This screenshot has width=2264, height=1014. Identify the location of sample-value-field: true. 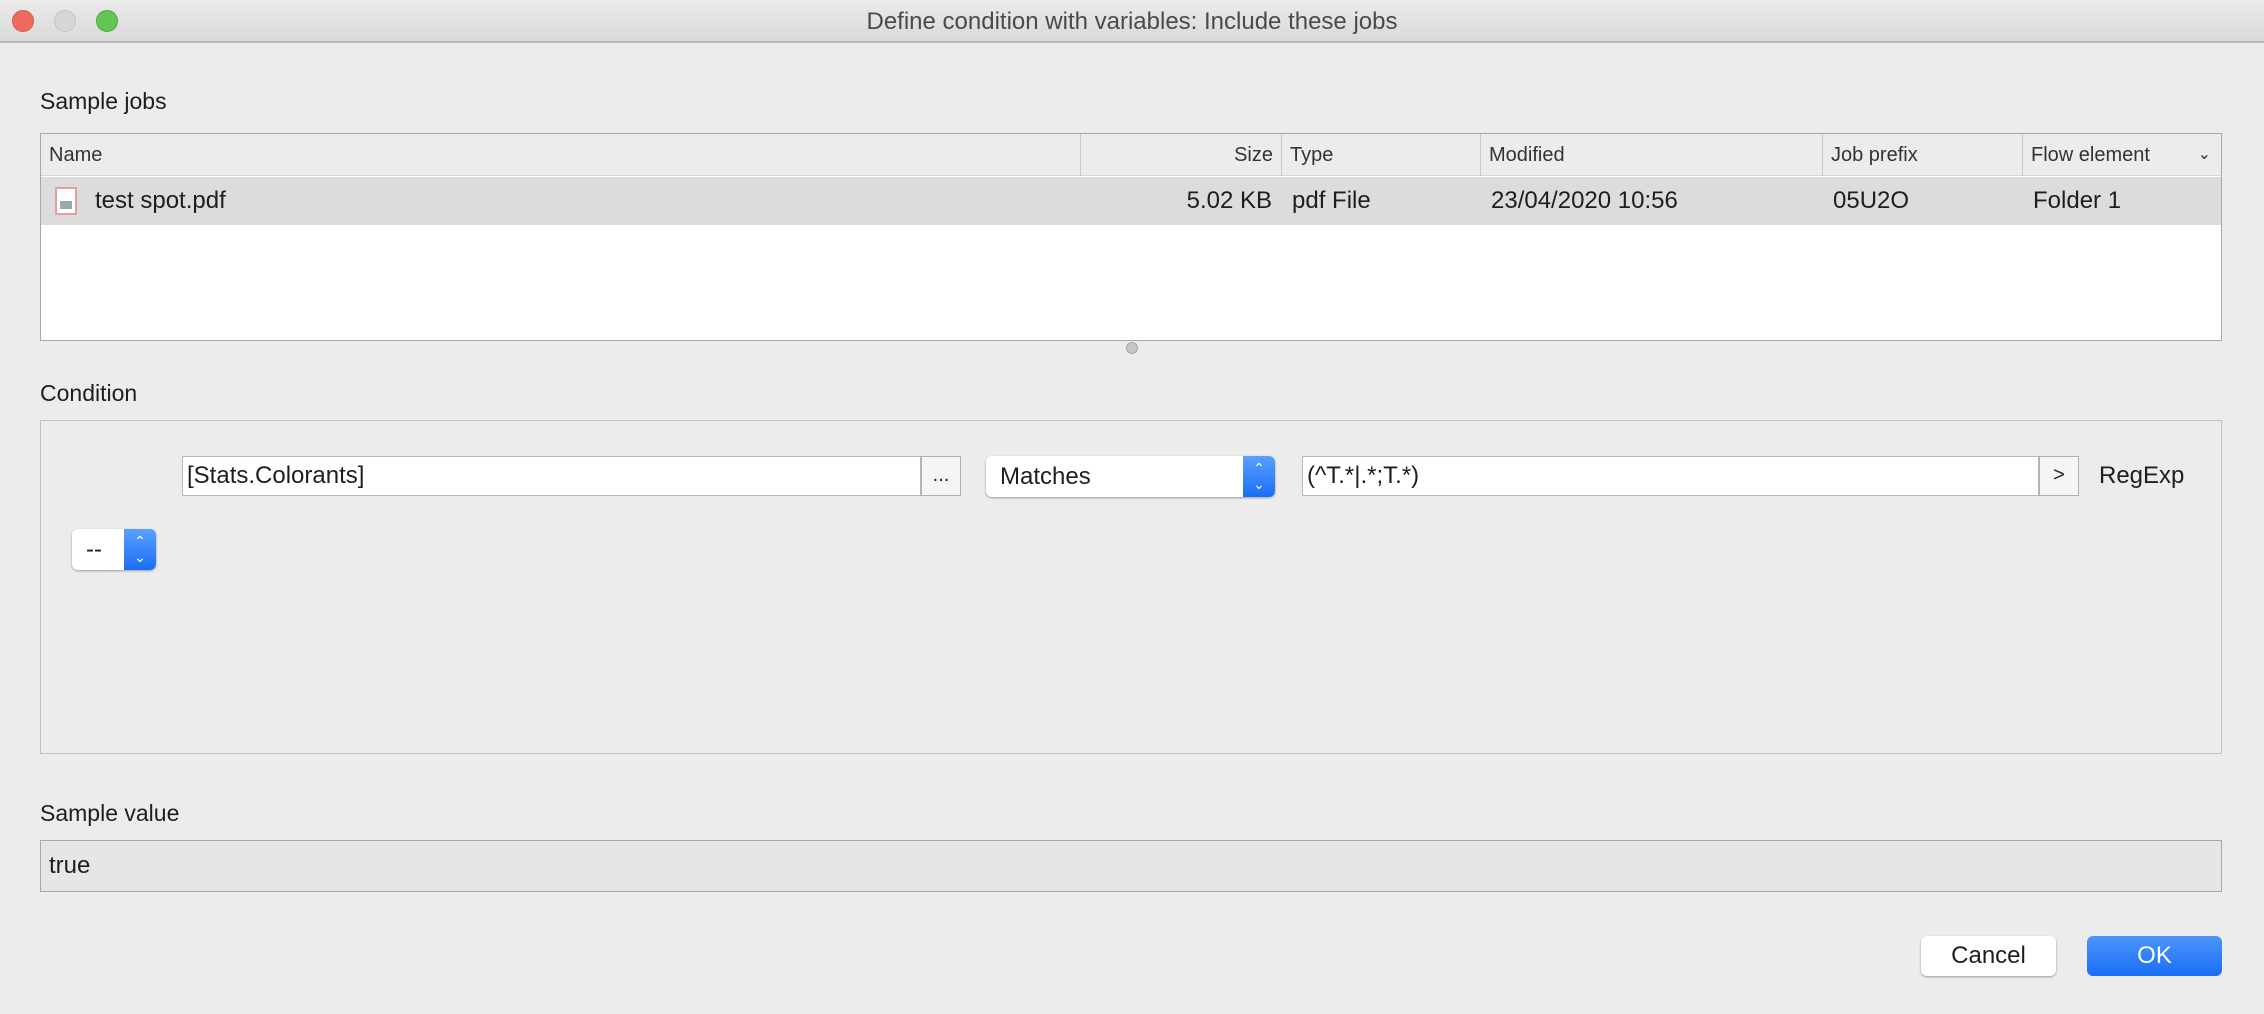
(1131, 866).